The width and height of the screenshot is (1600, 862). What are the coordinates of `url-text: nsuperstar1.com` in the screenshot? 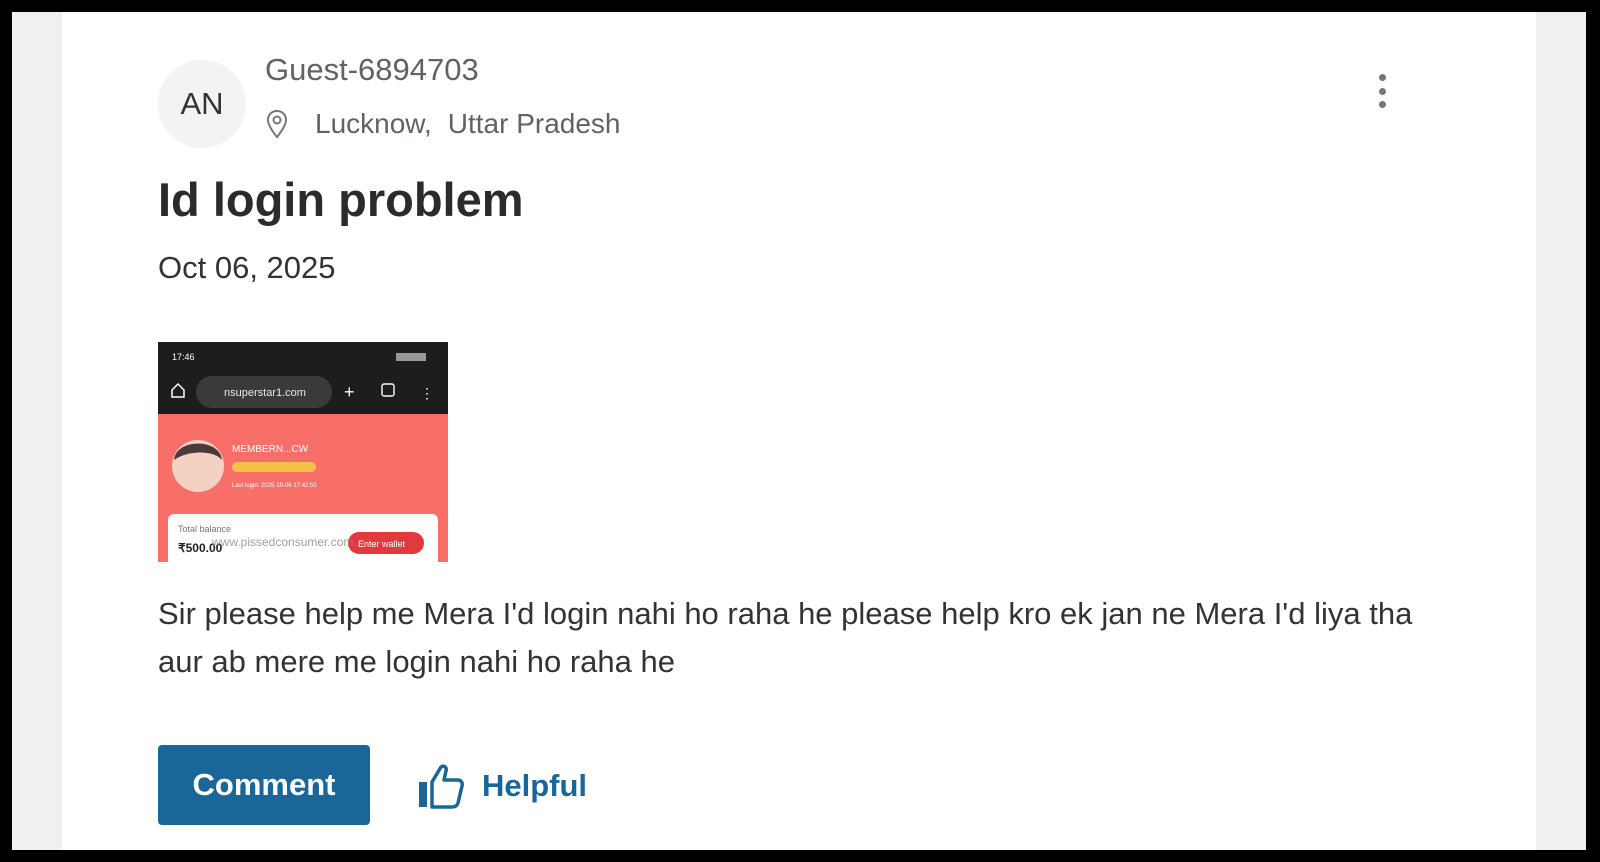 It's located at (265, 393).